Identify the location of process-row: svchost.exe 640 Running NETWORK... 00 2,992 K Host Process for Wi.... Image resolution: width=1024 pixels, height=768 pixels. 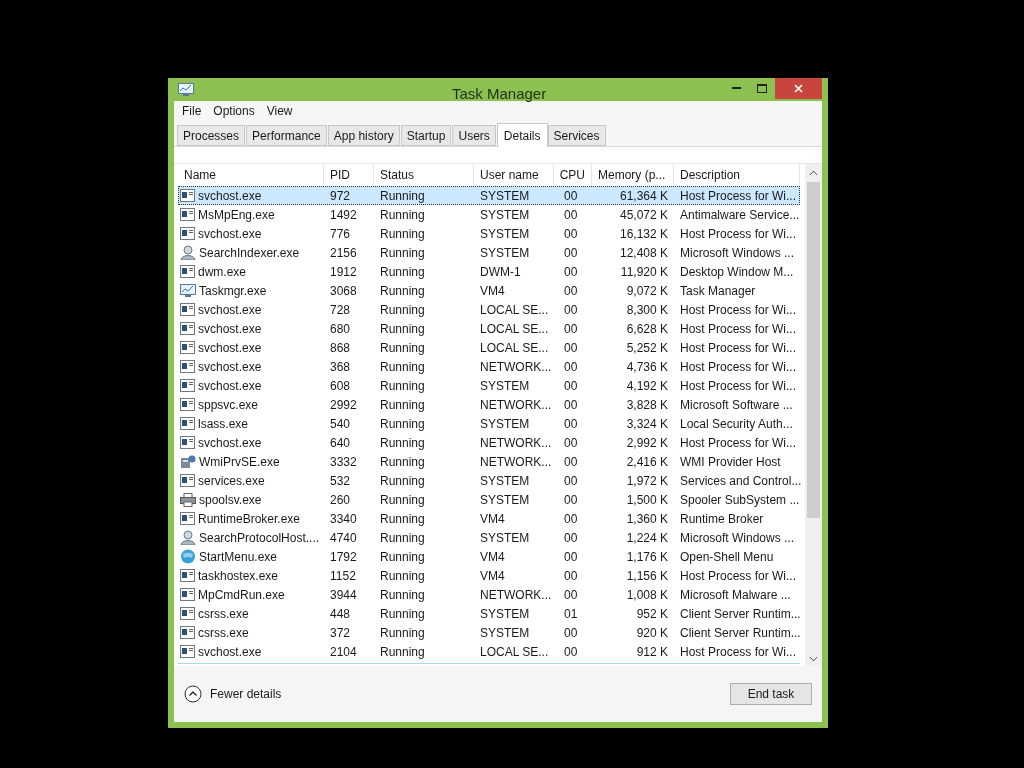
(489, 442).